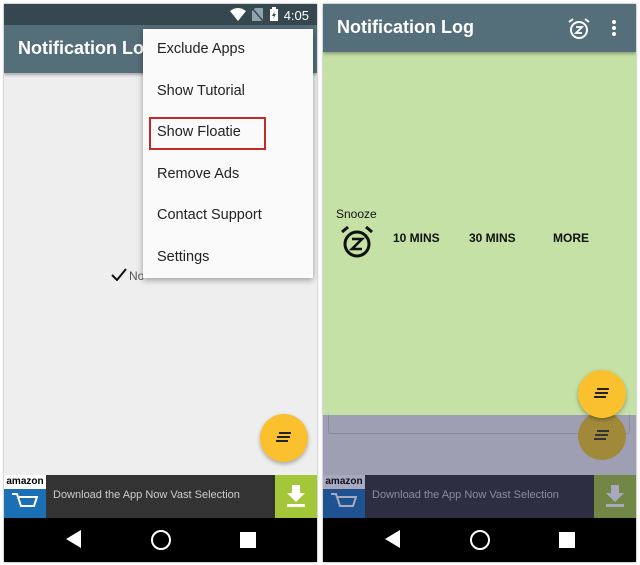 This screenshot has height=565, width=640. Describe the element at coordinates (238, 14) in the screenshot. I see `wifi-icon` at that location.